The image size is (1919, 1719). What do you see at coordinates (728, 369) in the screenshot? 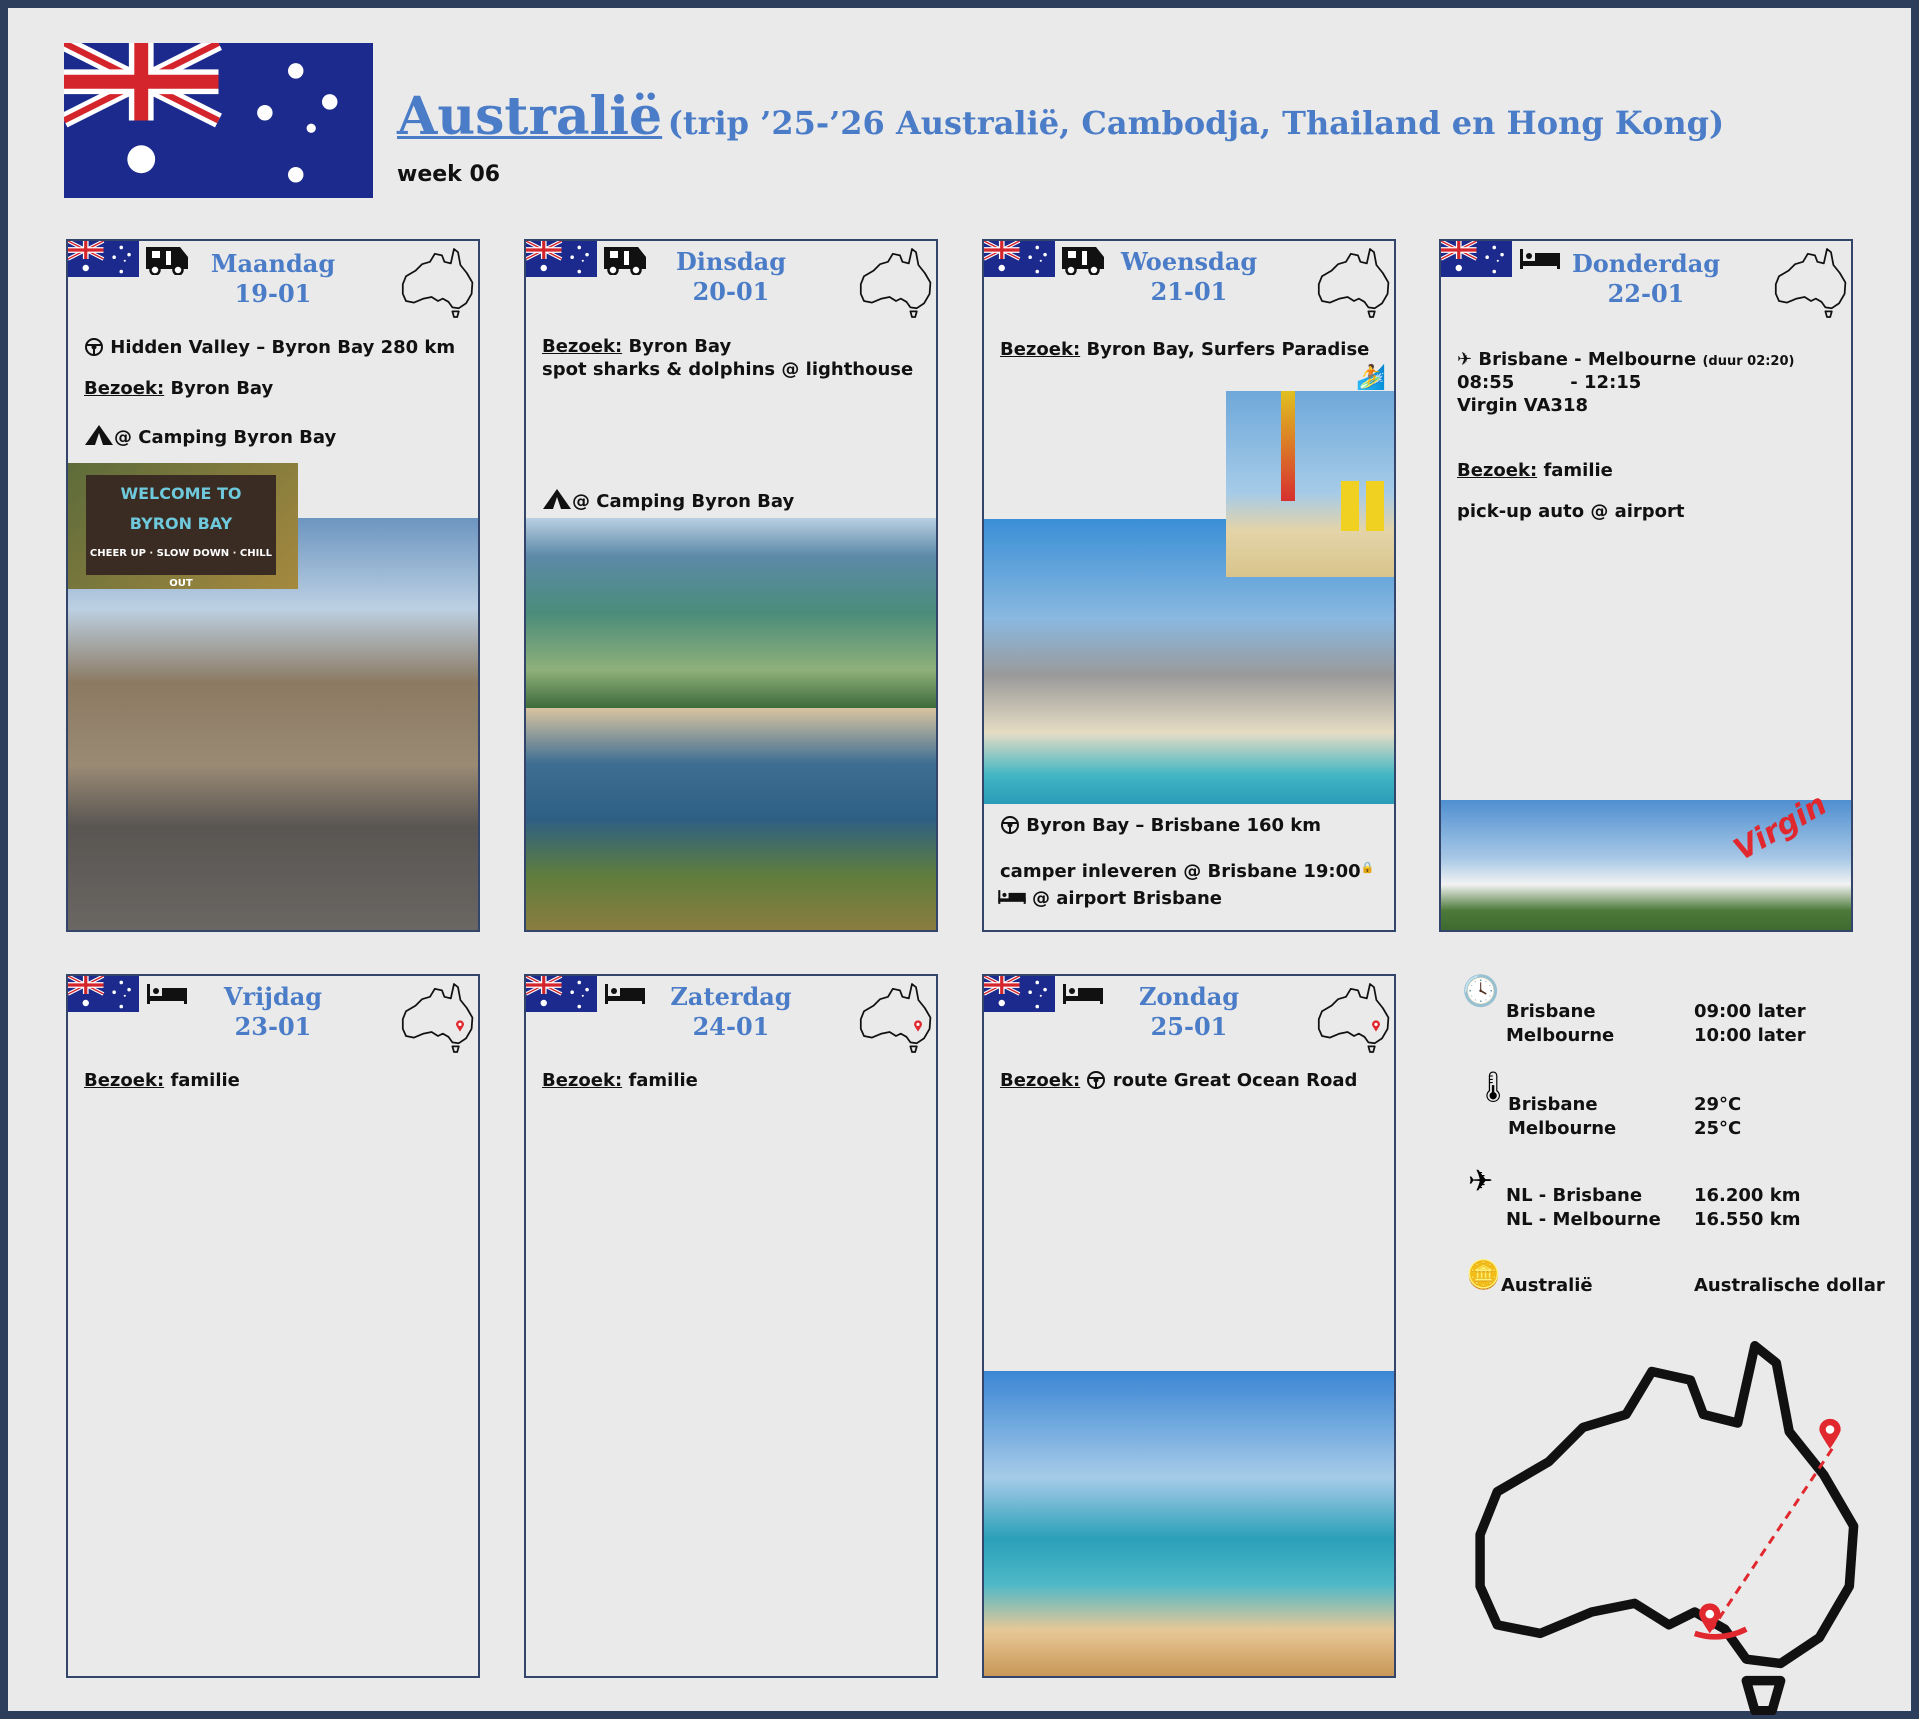
I see `note-line: spot sharks & dolphins @ lighthouse` at bounding box center [728, 369].